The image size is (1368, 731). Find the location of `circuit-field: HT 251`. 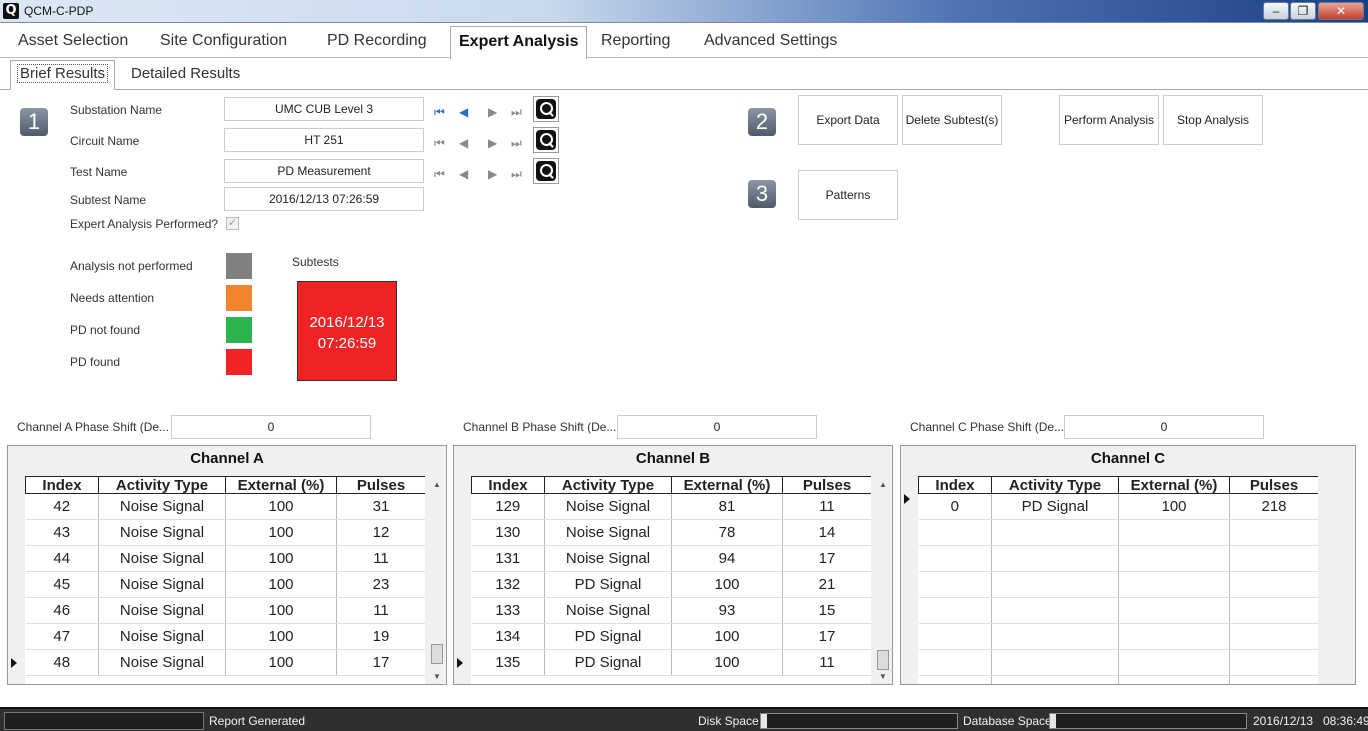

circuit-field: HT 251 is located at coordinates (324, 140).